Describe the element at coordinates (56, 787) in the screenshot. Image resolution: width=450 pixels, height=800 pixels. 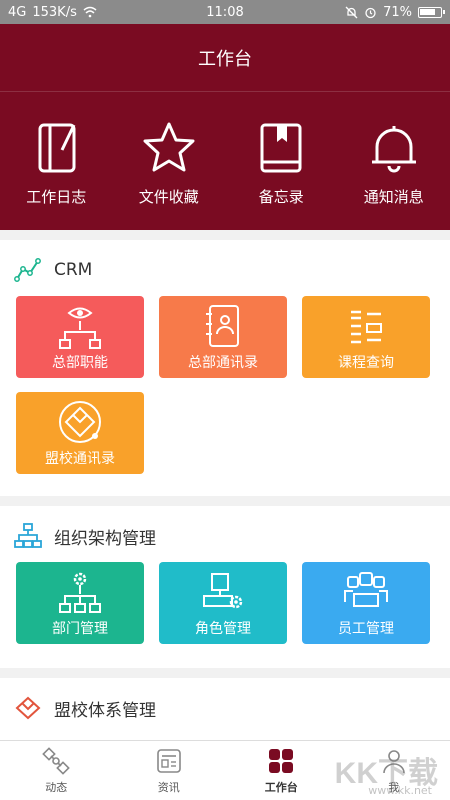
I see `nav-label: 动态` at that location.